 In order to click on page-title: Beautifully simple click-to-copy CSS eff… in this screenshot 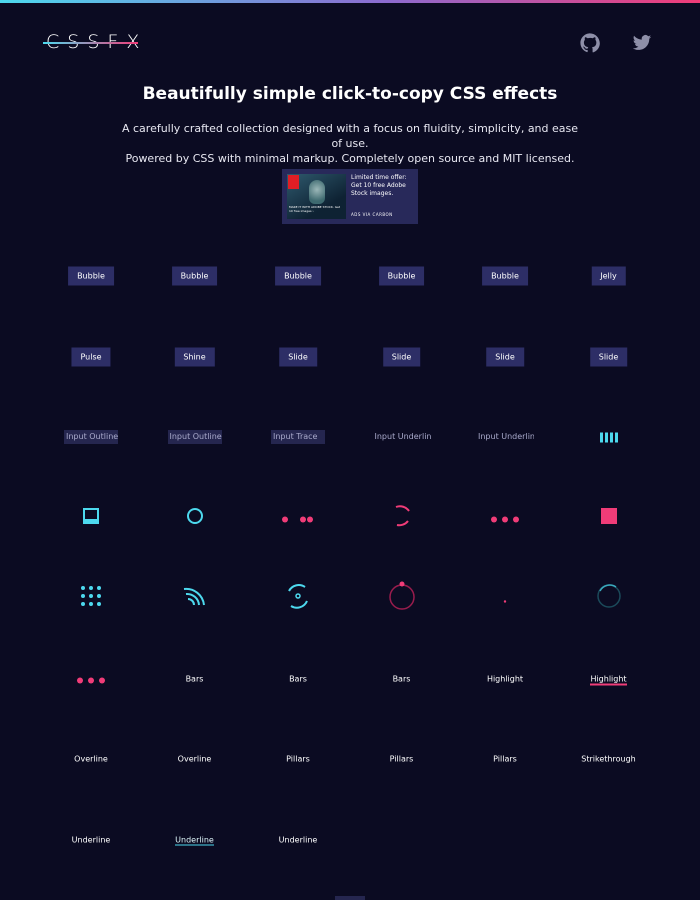, I will do `click(350, 94)`.